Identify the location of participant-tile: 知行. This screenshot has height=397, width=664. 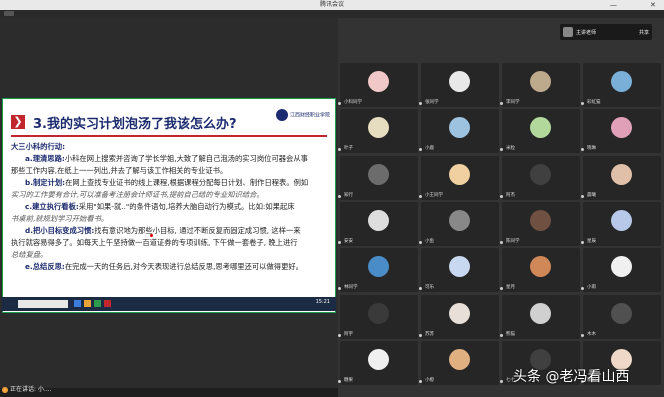
(378, 177).